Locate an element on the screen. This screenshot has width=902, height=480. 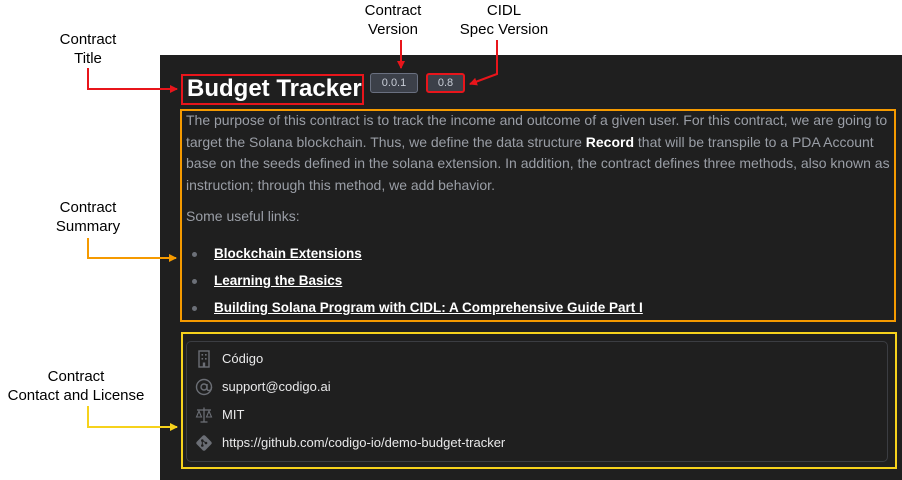
git-icon is located at coordinates (204, 443).